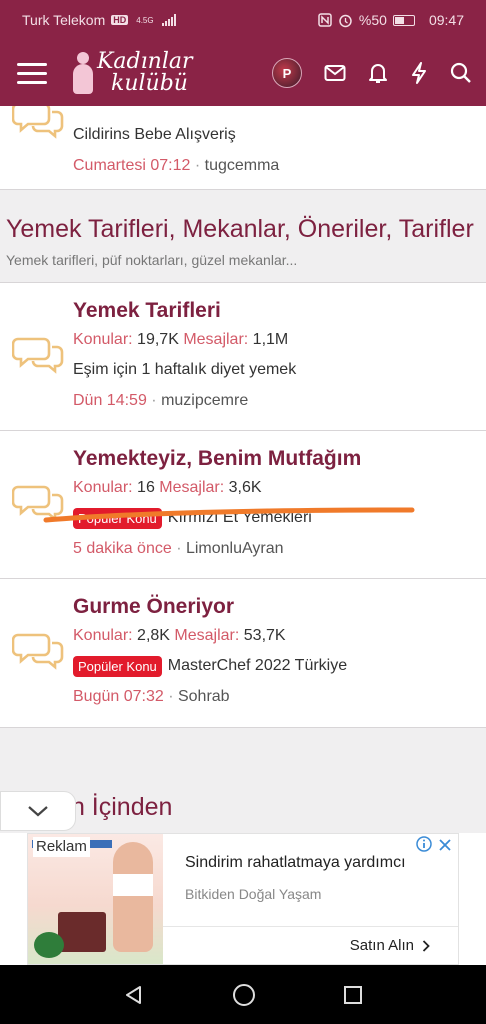 This screenshot has width=486, height=1024. What do you see at coordinates (204, 696) in the screenshot?
I see `last-post-user: Sohrab` at bounding box center [204, 696].